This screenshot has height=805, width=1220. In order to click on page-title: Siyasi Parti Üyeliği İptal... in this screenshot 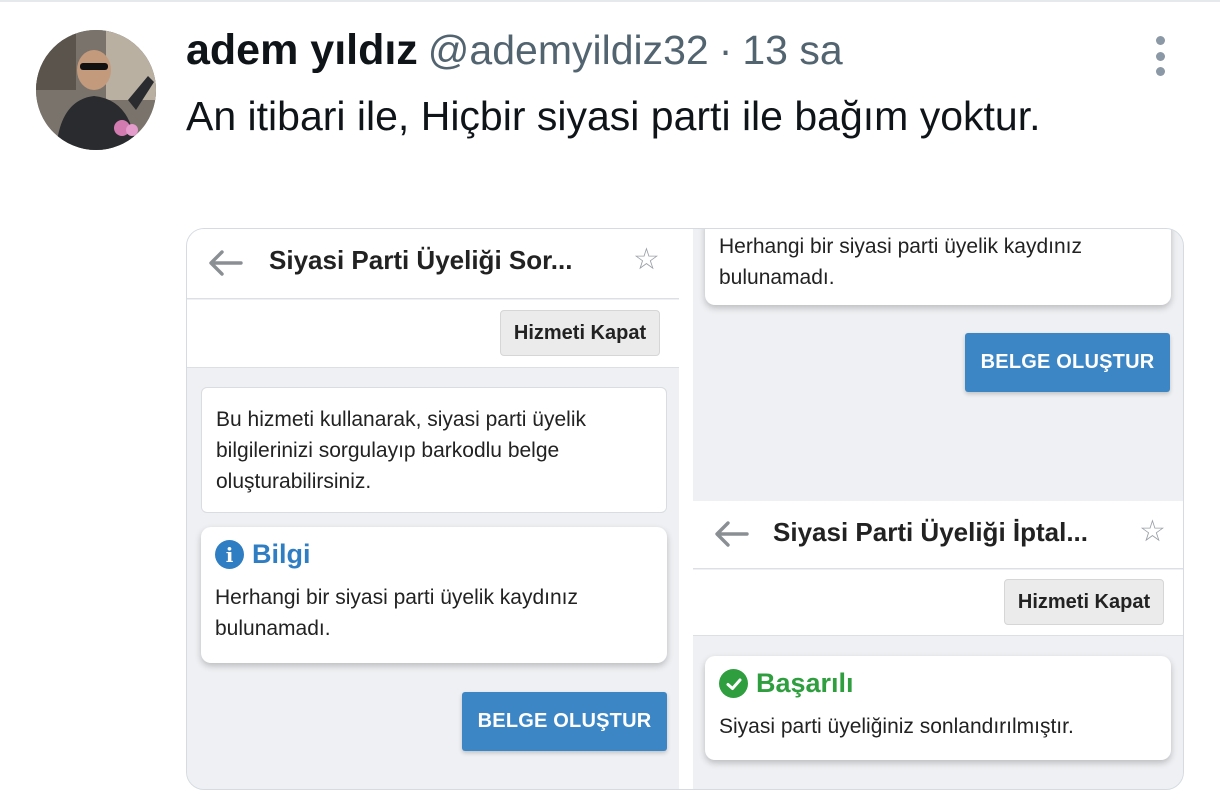, I will do `click(931, 532)`.